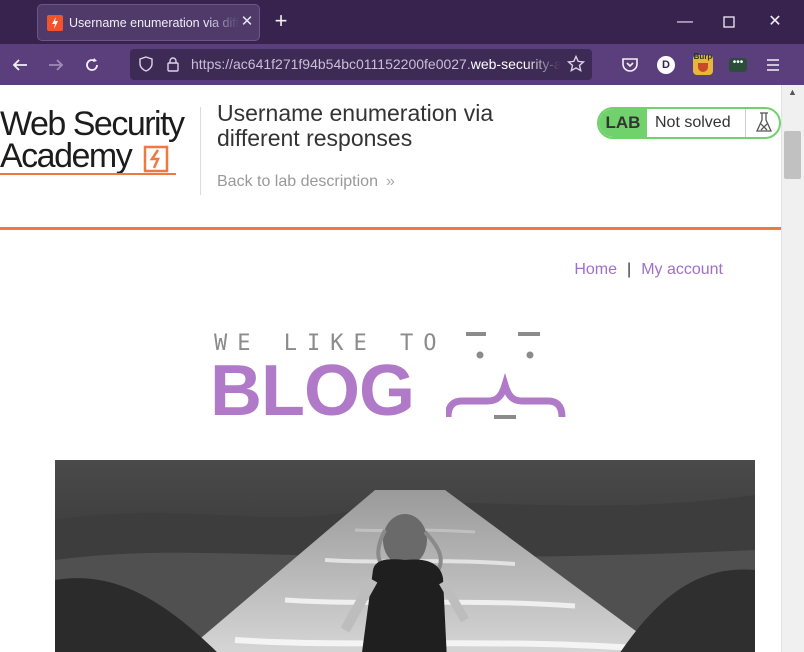 The height and width of the screenshot is (652, 804). What do you see at coordinates (775, 22) in the screenshot?
I see `window-close-icon: ✕` at bounding box center [775, 22].